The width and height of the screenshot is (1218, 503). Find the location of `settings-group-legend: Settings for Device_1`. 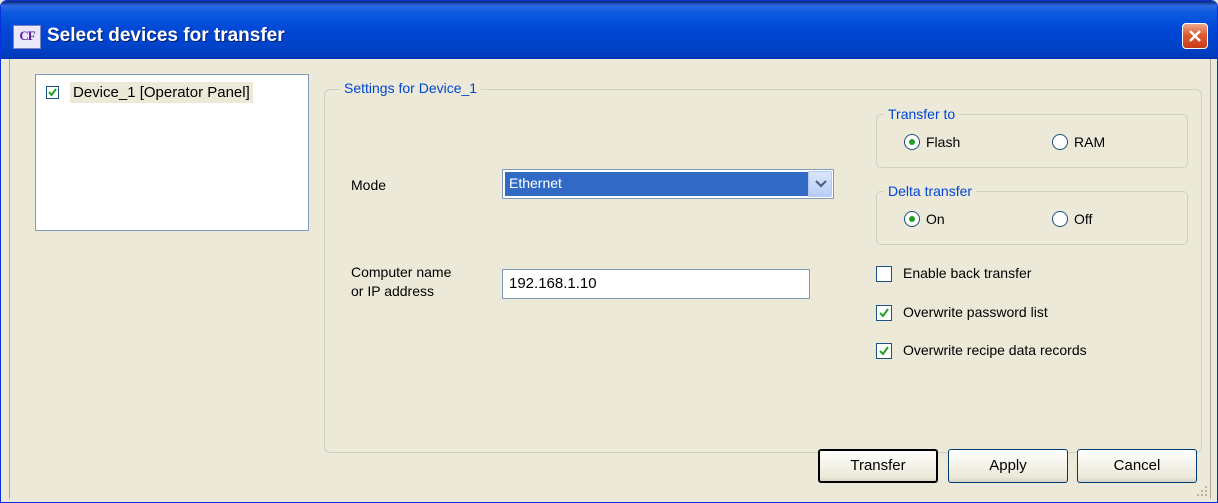

settings-group-legend: Settings for Device_1 is located at coordinates (411, 88).